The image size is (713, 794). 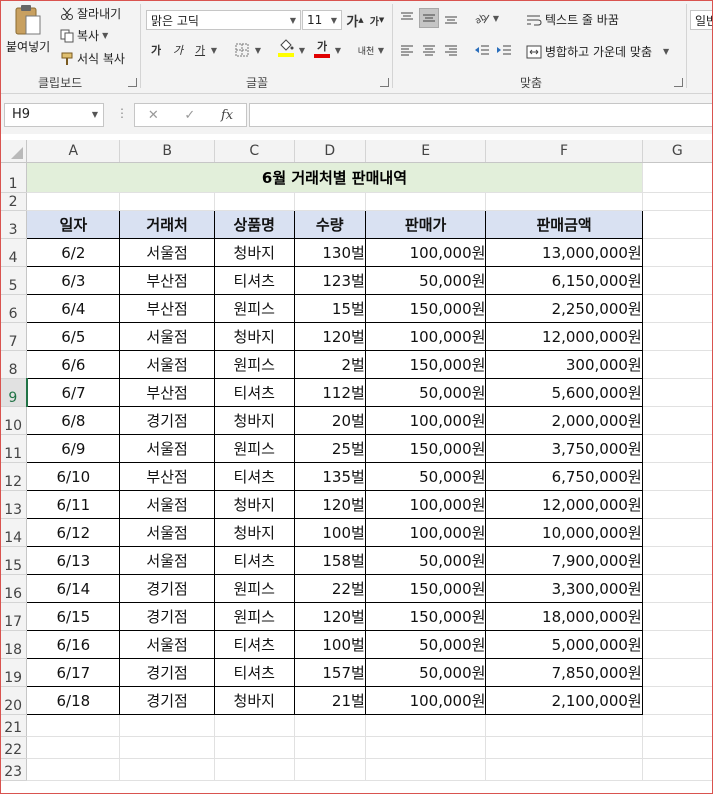 What do you see at coordinates (14, 616) in the screenshot?
I see `row-header: 17` at bounding box center [14, 616].